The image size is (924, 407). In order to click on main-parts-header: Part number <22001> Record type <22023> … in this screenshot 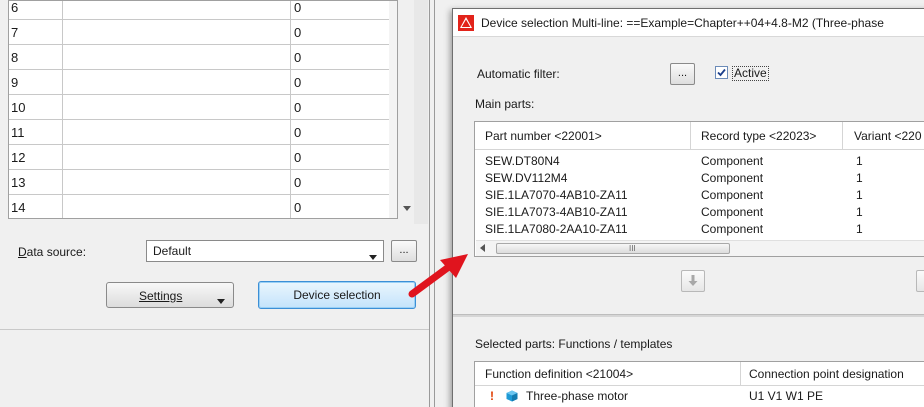, I will do `click(699, 136)`.